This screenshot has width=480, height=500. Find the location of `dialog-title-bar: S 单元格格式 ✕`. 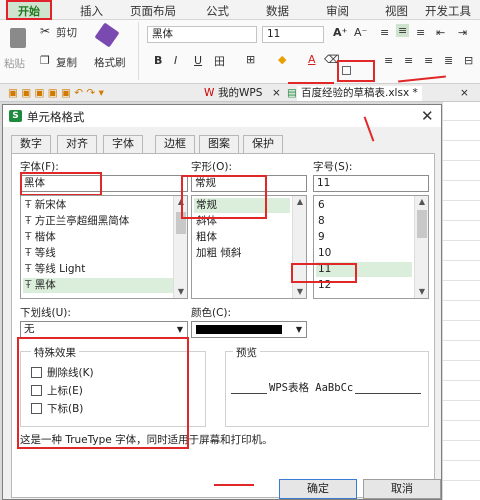

dialog-title-bar: S 单元格格式 ✕ is located at coordinates (222, 116).